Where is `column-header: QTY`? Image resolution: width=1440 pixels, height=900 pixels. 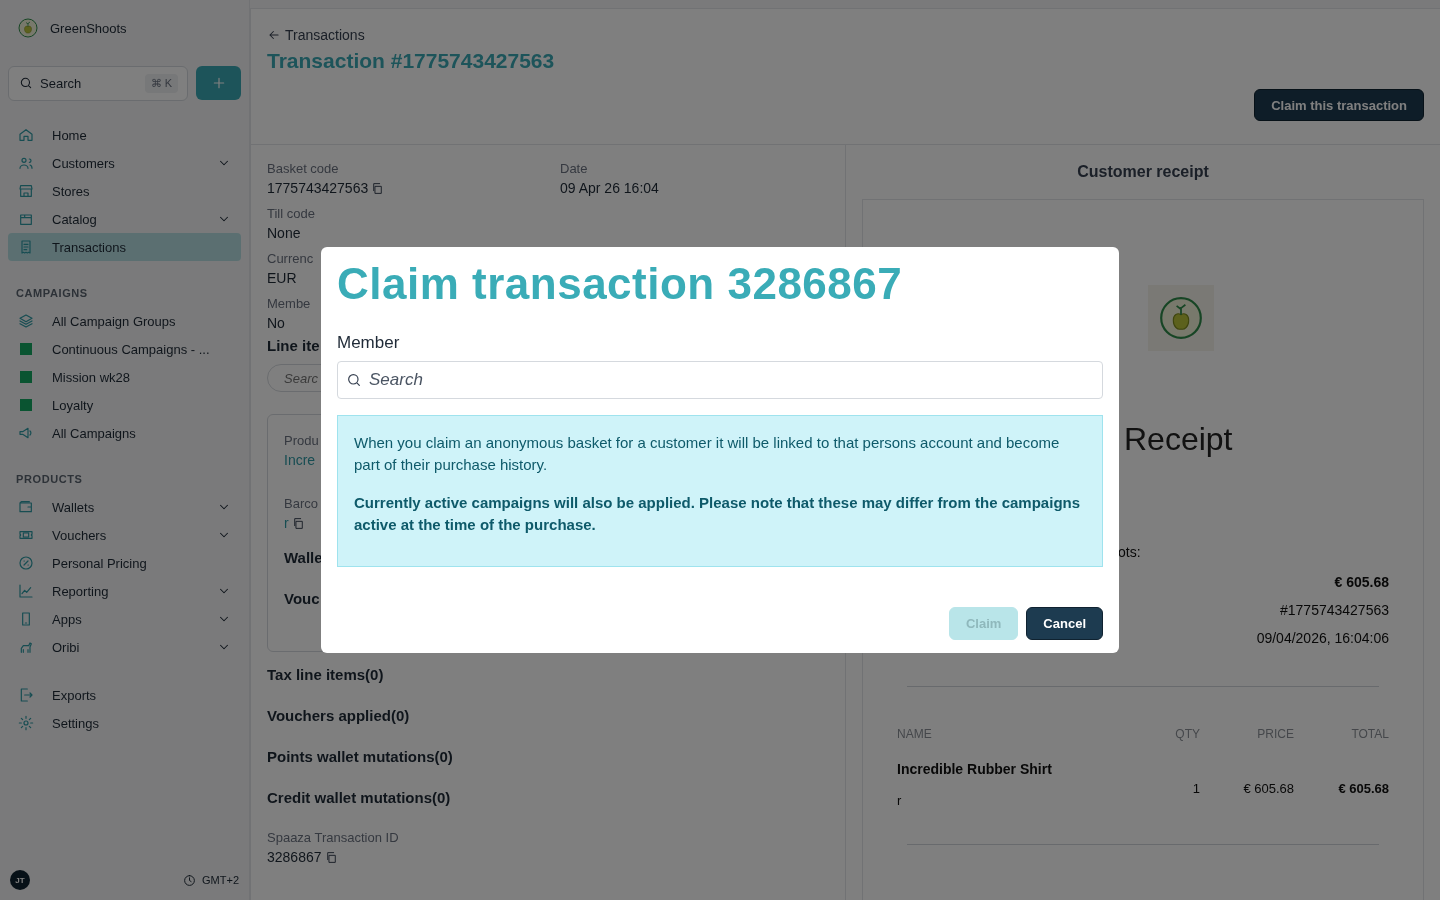
column-header: QTY is located at coordinates (1187, 734).